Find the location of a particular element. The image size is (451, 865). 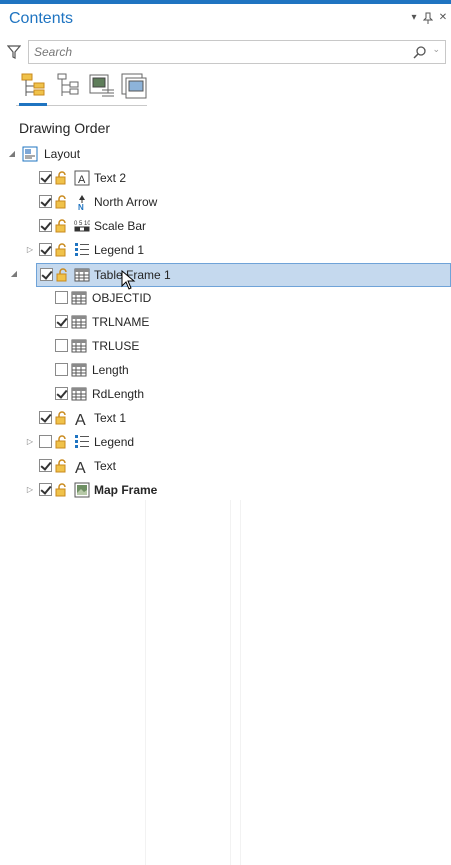

list-by-element-type-icon is located at coordinates (68, 86).